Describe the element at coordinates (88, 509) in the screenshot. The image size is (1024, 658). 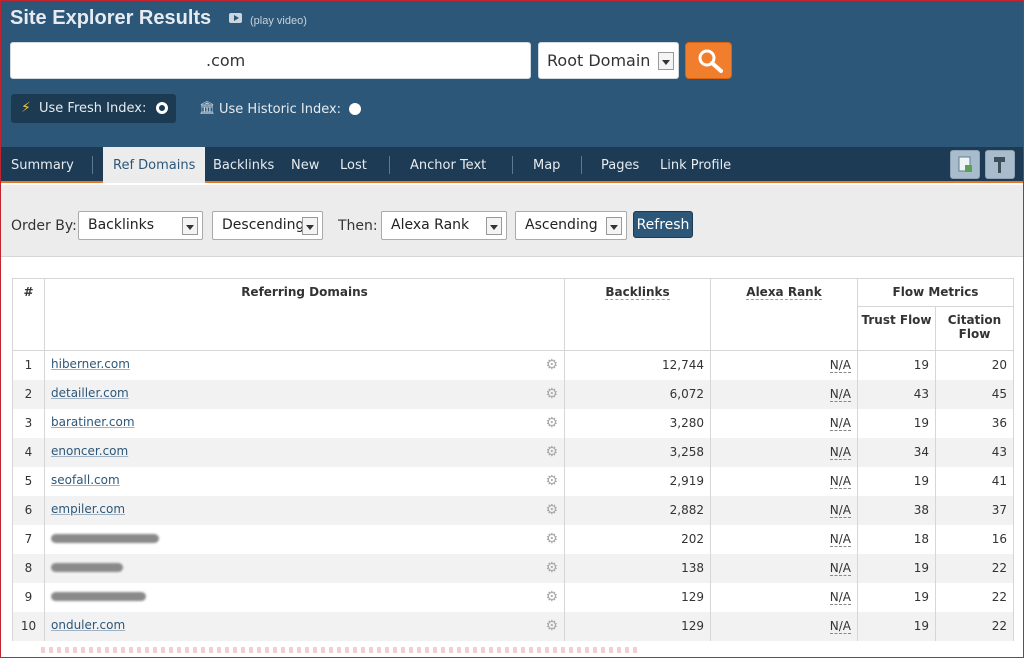
I see `domain-link: empiler.com` at that location.